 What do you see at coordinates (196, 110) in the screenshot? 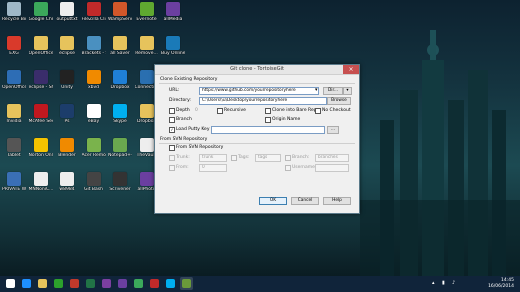
I see `depth-value: 0` at bounding box center [196, 110].